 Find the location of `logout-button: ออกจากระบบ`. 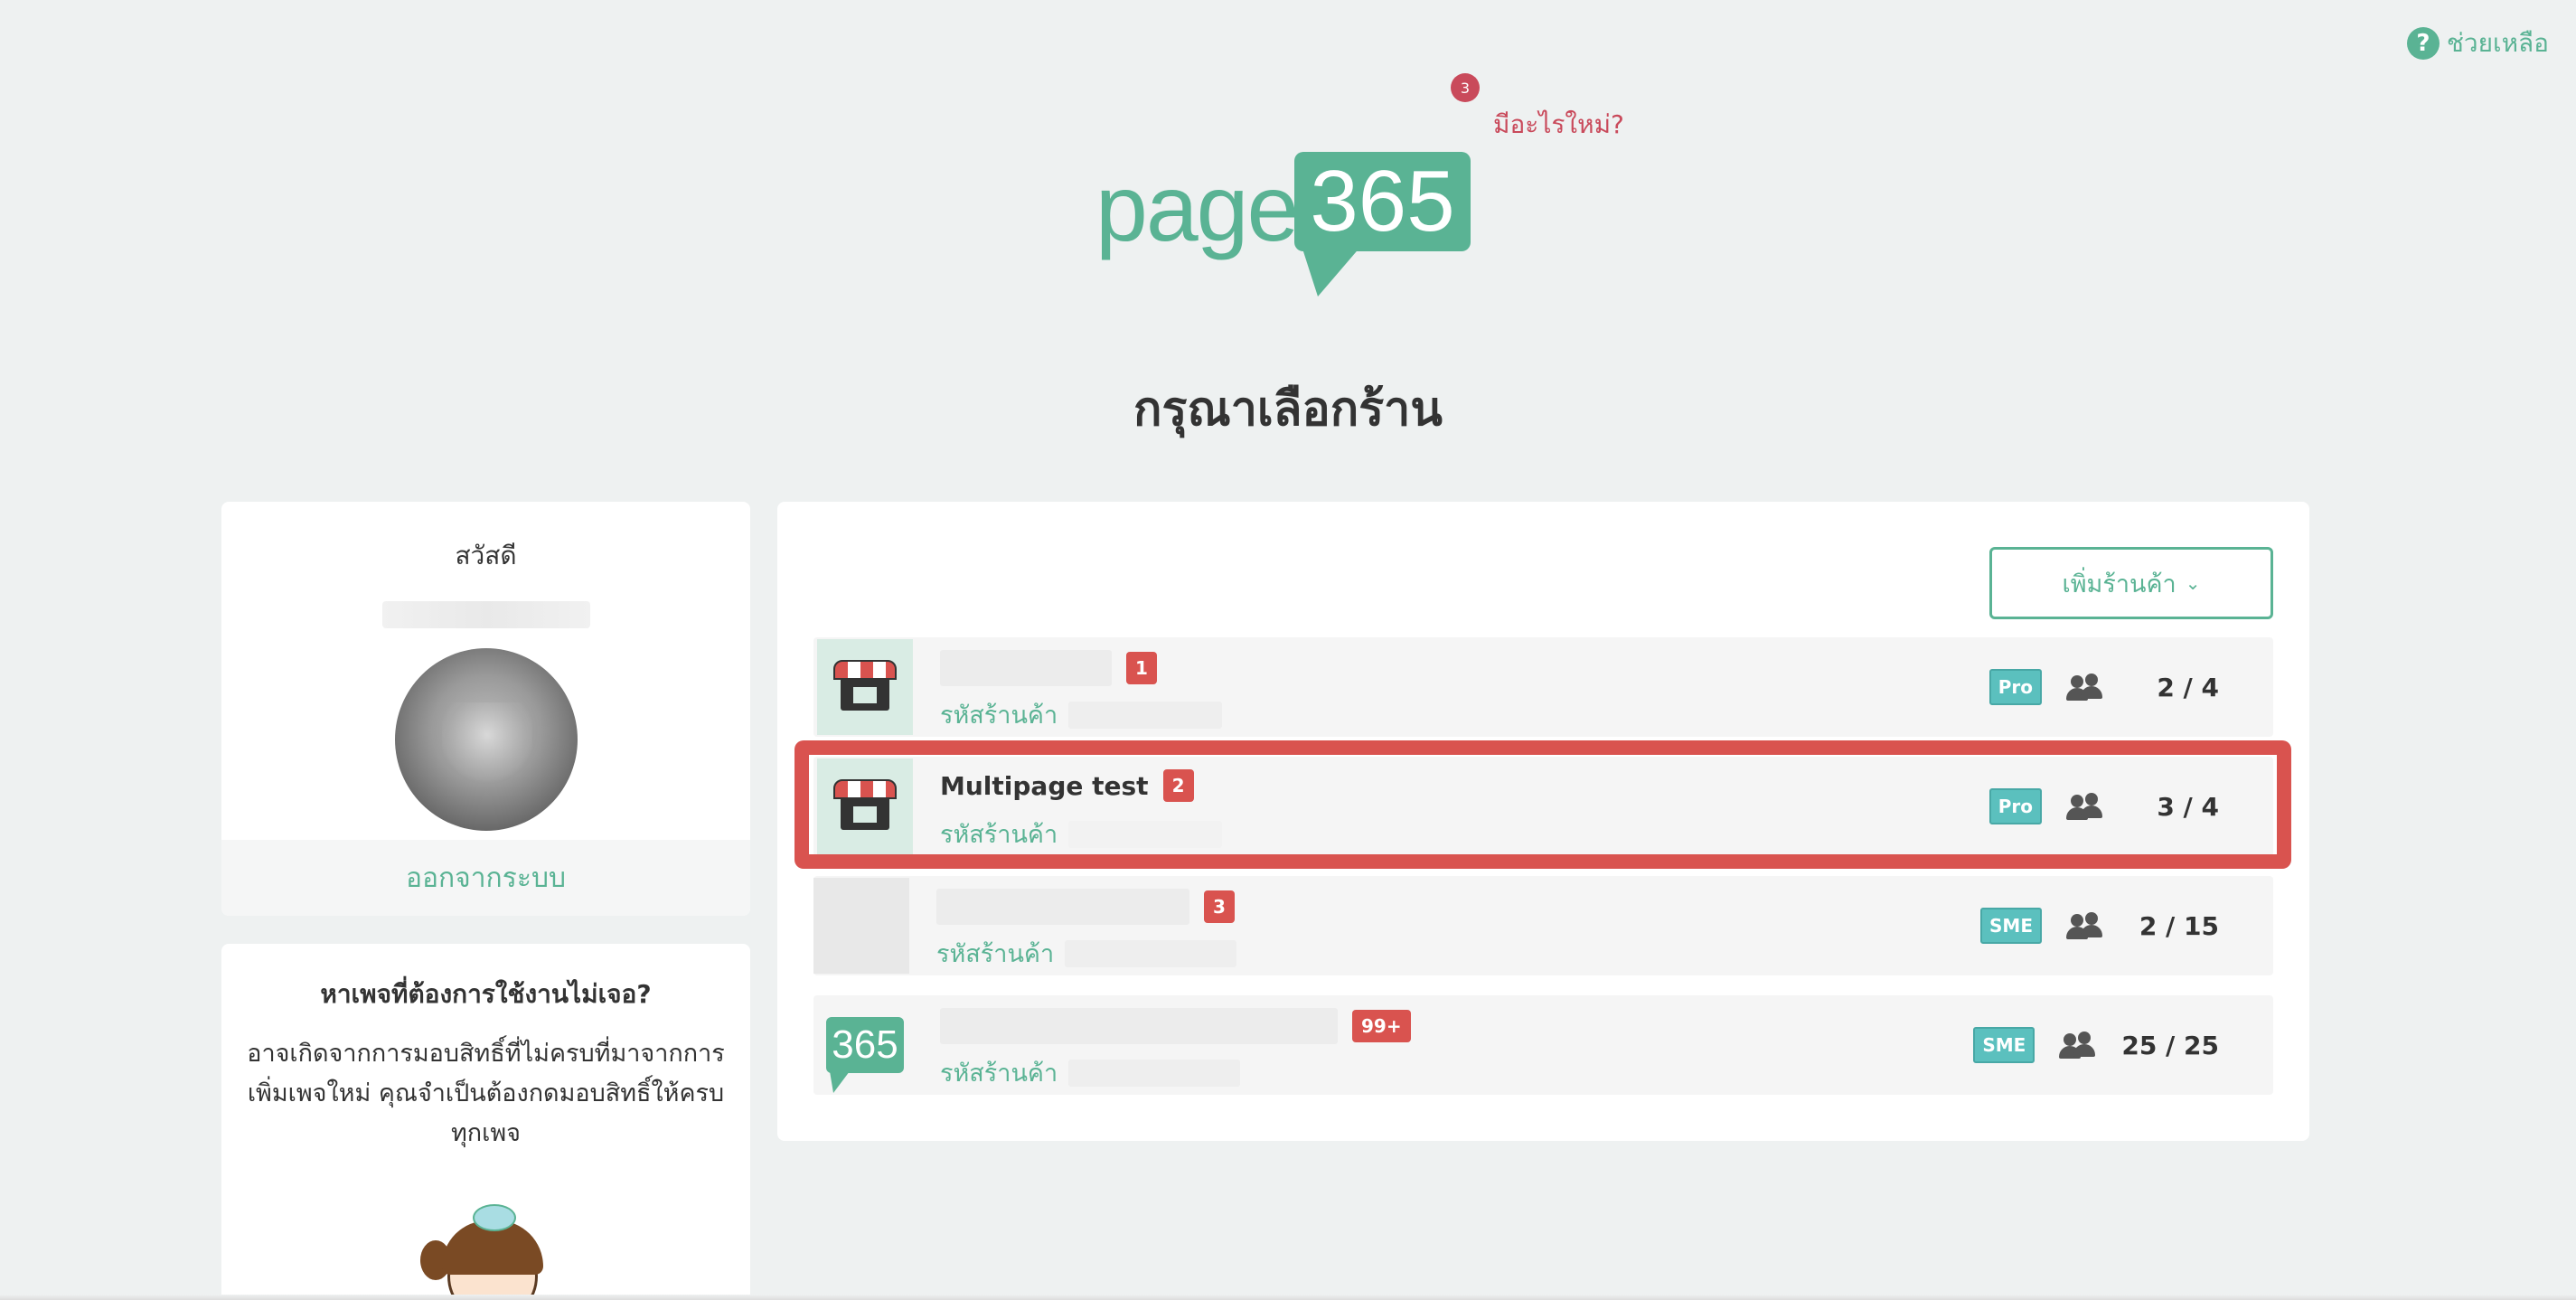

logout-button: ออกจากระบบ is located at coordinates (486, 878).